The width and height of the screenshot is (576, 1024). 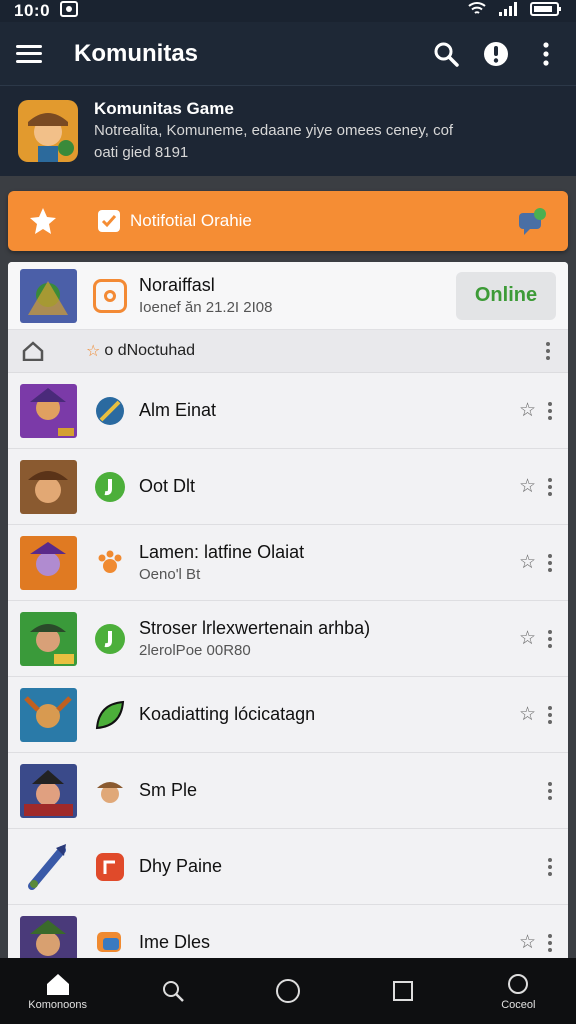 What do you see at coordinates (546, 11) in the screenshot?
I see `battery-icon` at bounding box center [546, 11].